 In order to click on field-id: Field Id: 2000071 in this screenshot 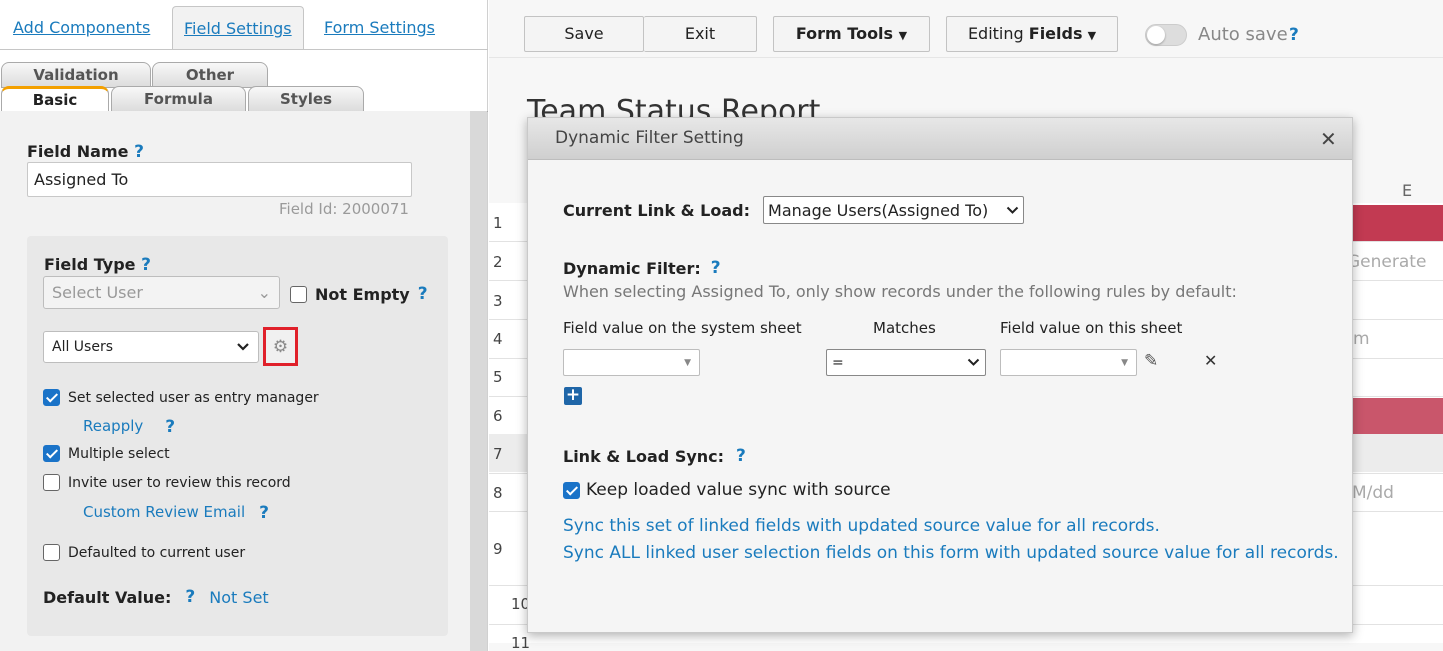, I will do `click(344, 209)`.